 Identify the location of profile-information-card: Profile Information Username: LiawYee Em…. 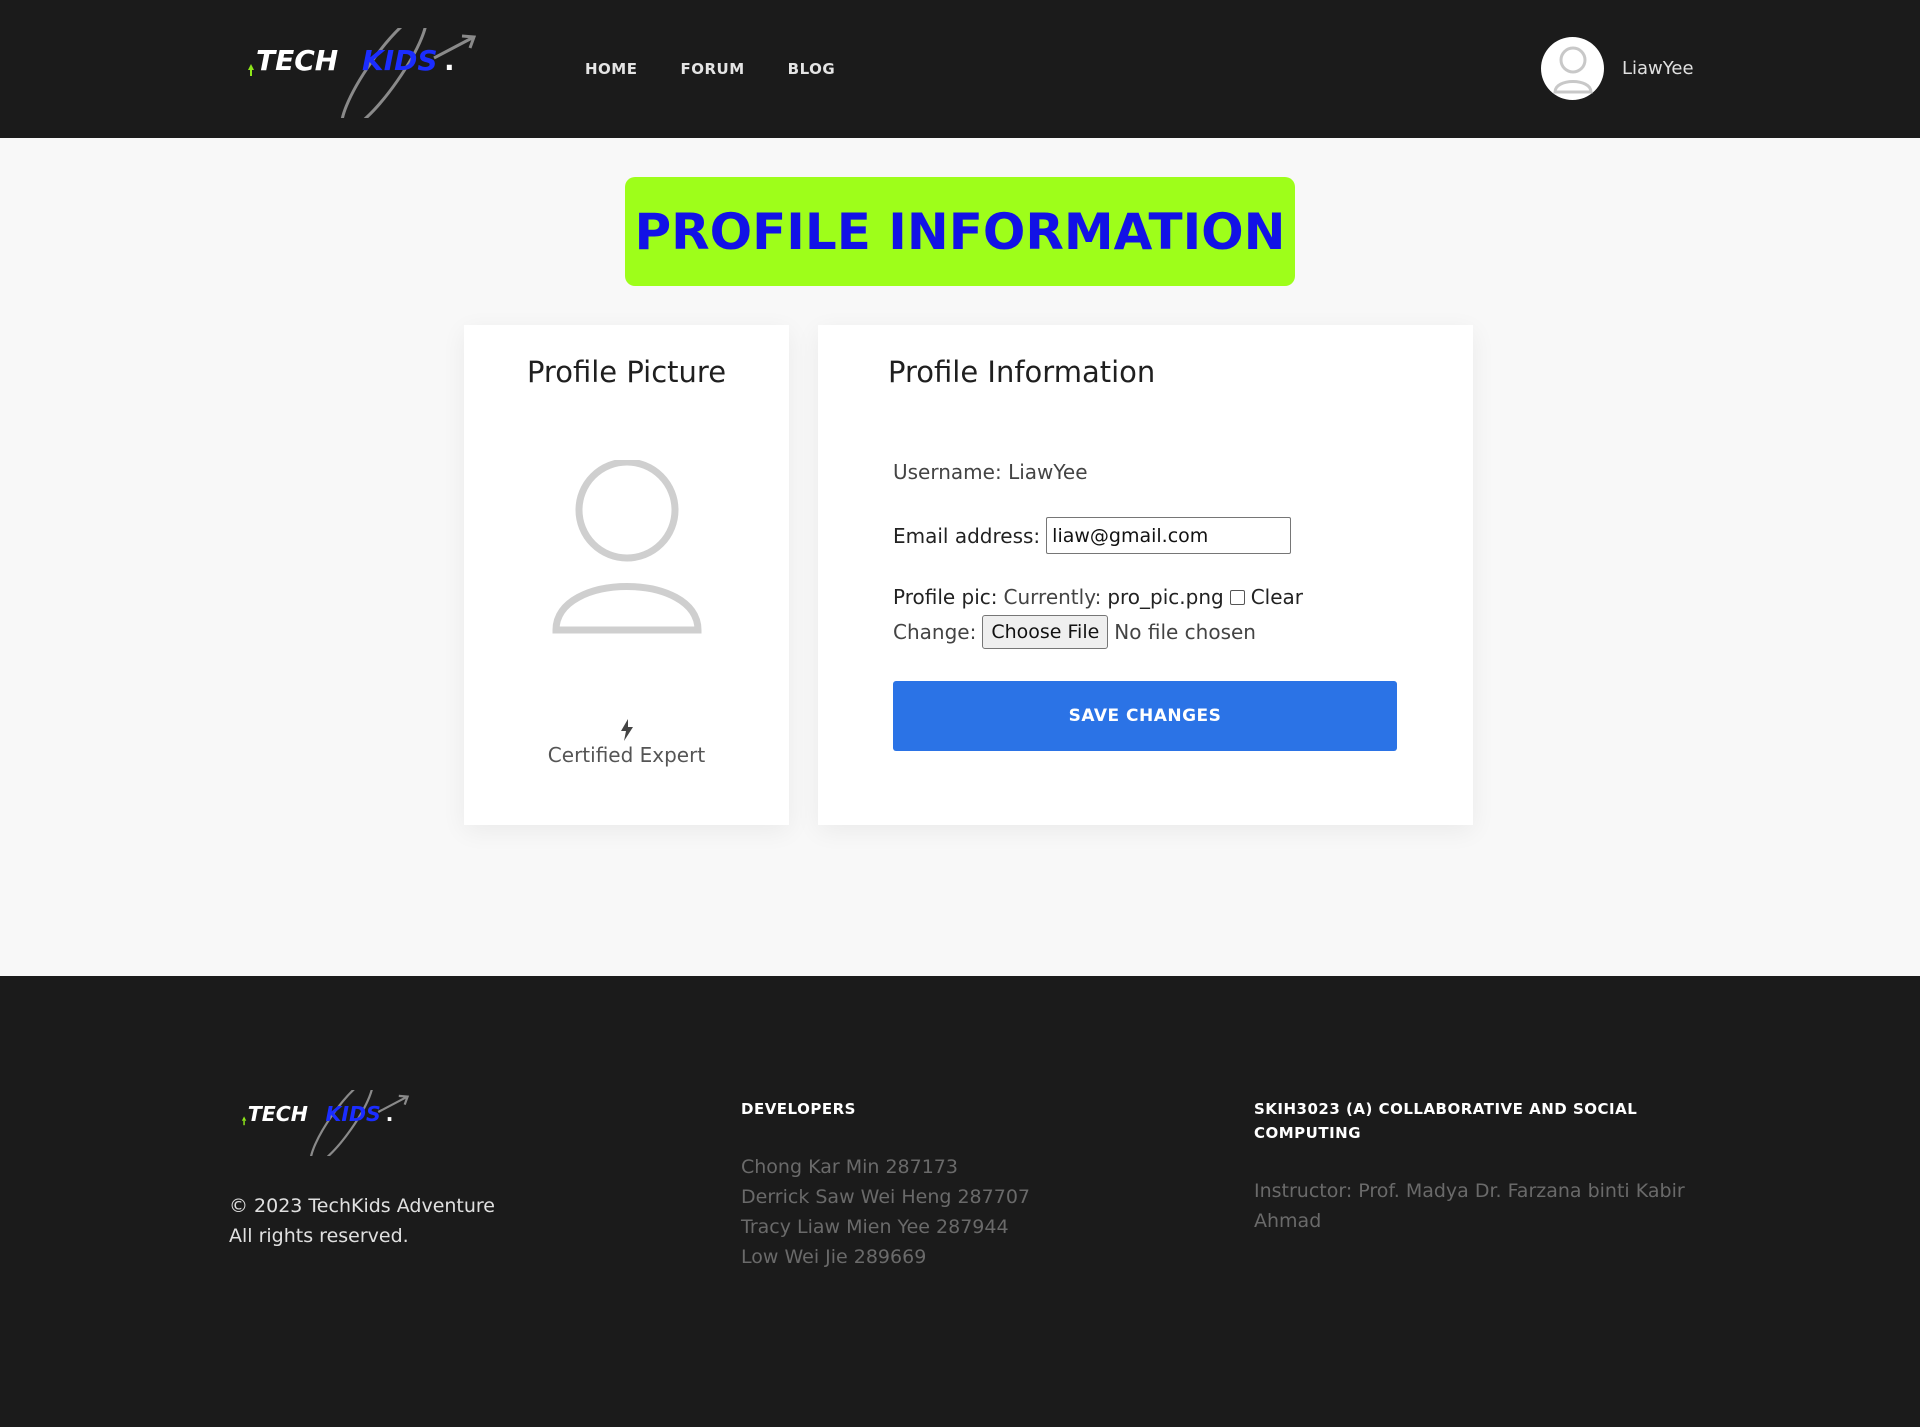
(1145, 575).